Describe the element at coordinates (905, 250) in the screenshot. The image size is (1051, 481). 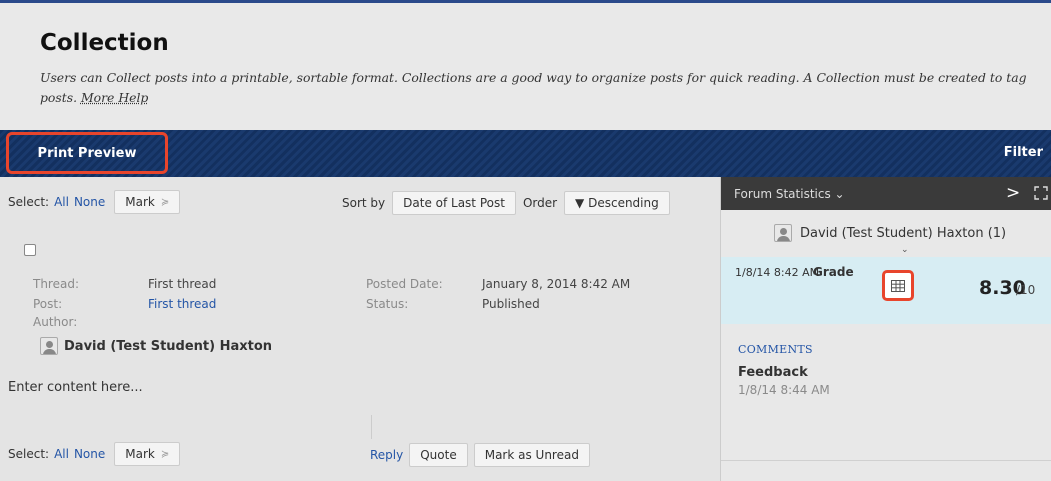
I see `chevron-down-icon: ⌄` at that location.